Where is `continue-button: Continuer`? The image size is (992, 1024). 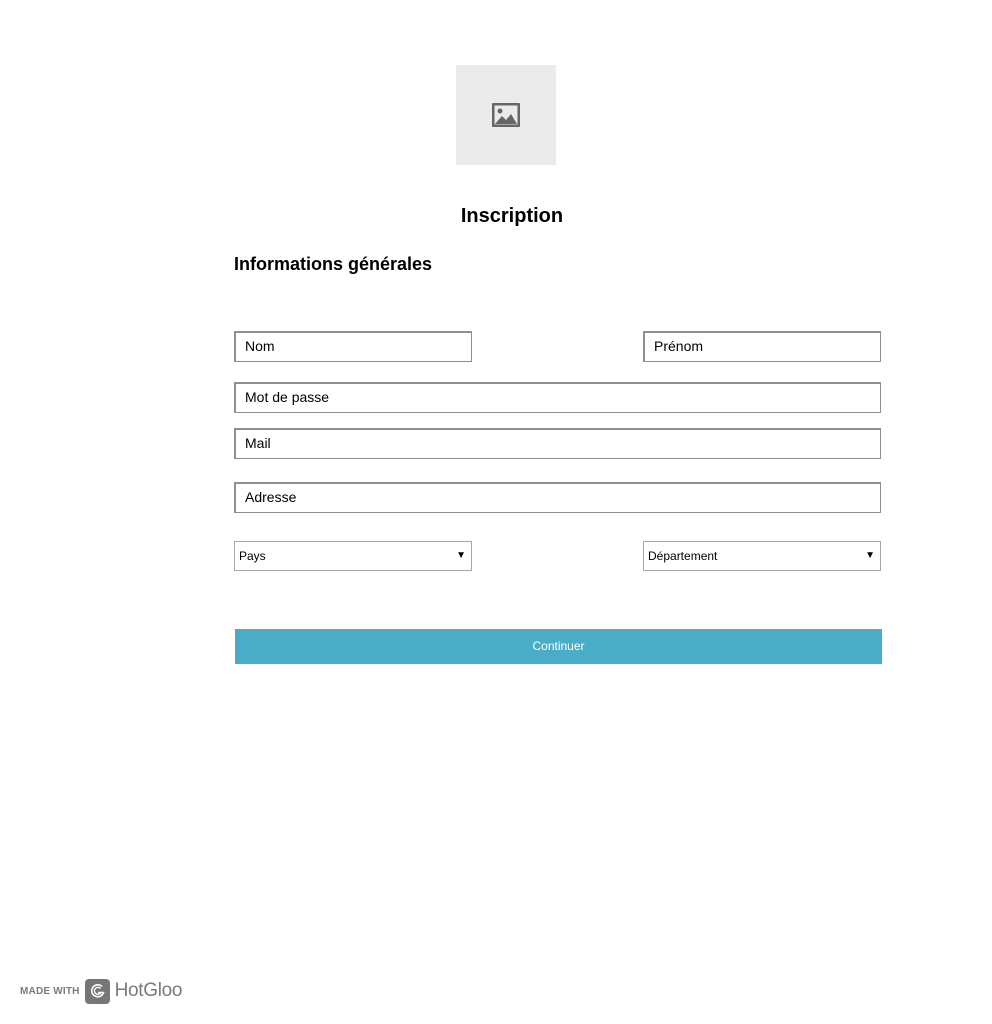 continue-button: Continuer is located at coordinates (558, 646).